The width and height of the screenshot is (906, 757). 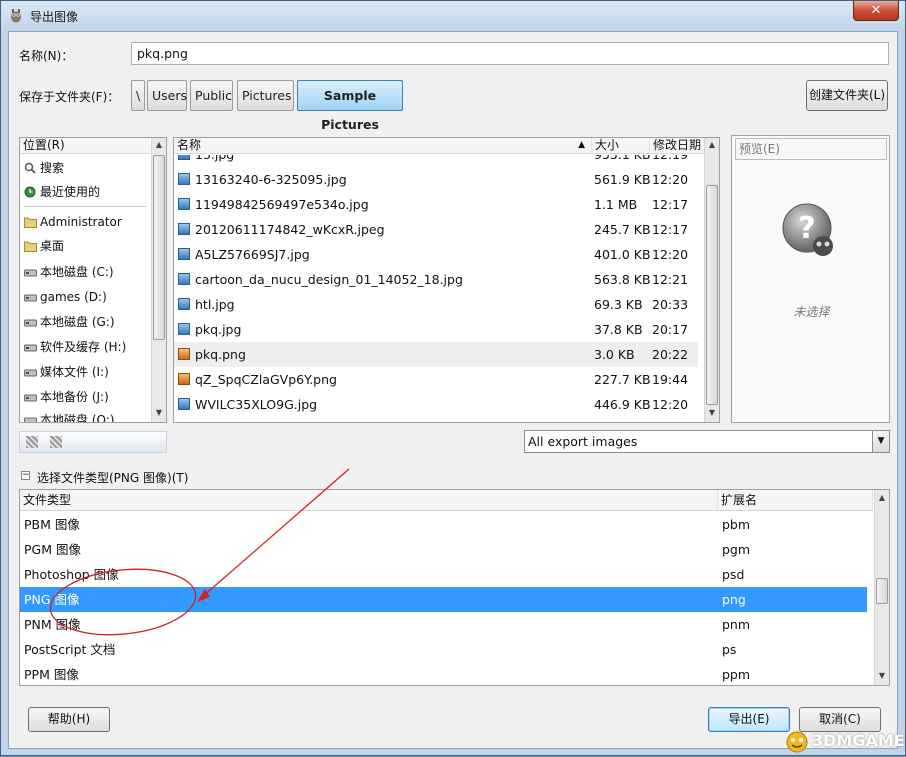 What do you see at coordinates (436, 354) in the screenshot?
I see `file-row-selected: pkq.png 3.0 KB 20:22` at bounding box center [436, 354].